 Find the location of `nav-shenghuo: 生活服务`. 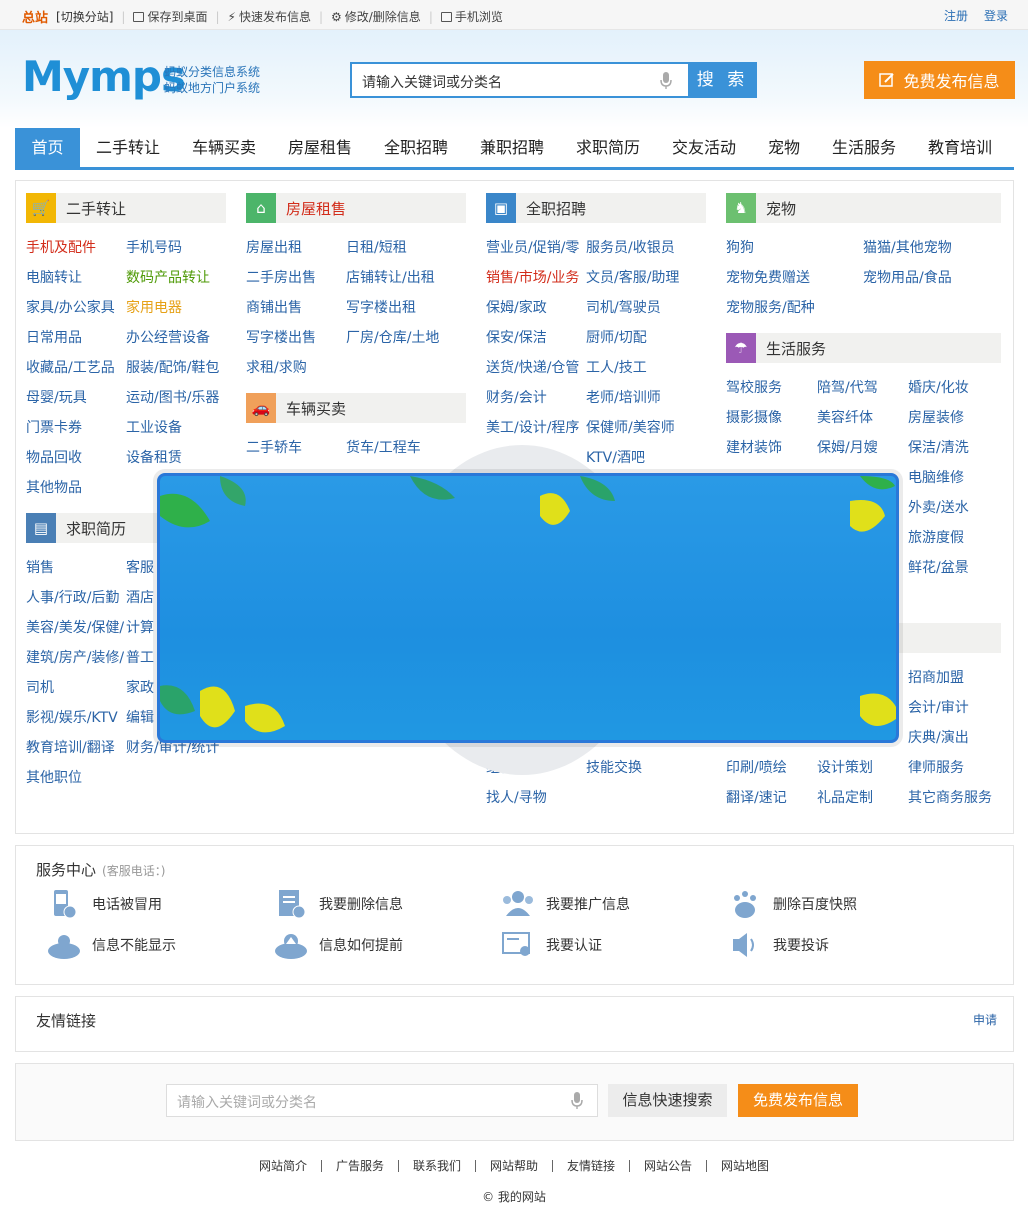

nav-shenghuo: 生活服务 is located at coordinates (864, 147).